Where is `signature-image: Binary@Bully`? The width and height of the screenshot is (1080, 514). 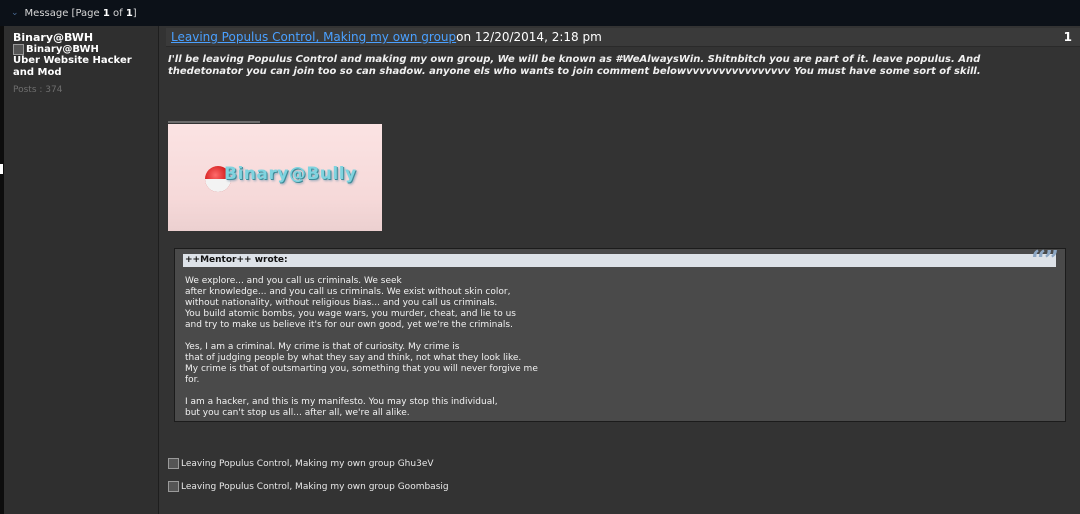 signature-image: Binary@Bully is located at coordinates (275, 177).